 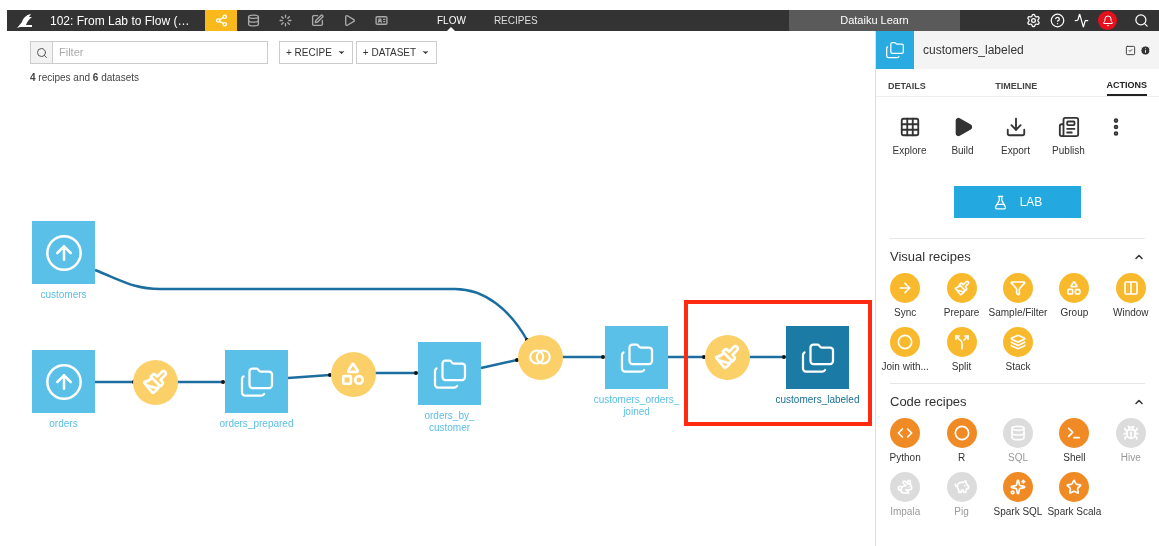 What do you see at coordinates (160, 52) in the screenshot?
I see `filter-field: Filter` at bounding box center [160, 52].